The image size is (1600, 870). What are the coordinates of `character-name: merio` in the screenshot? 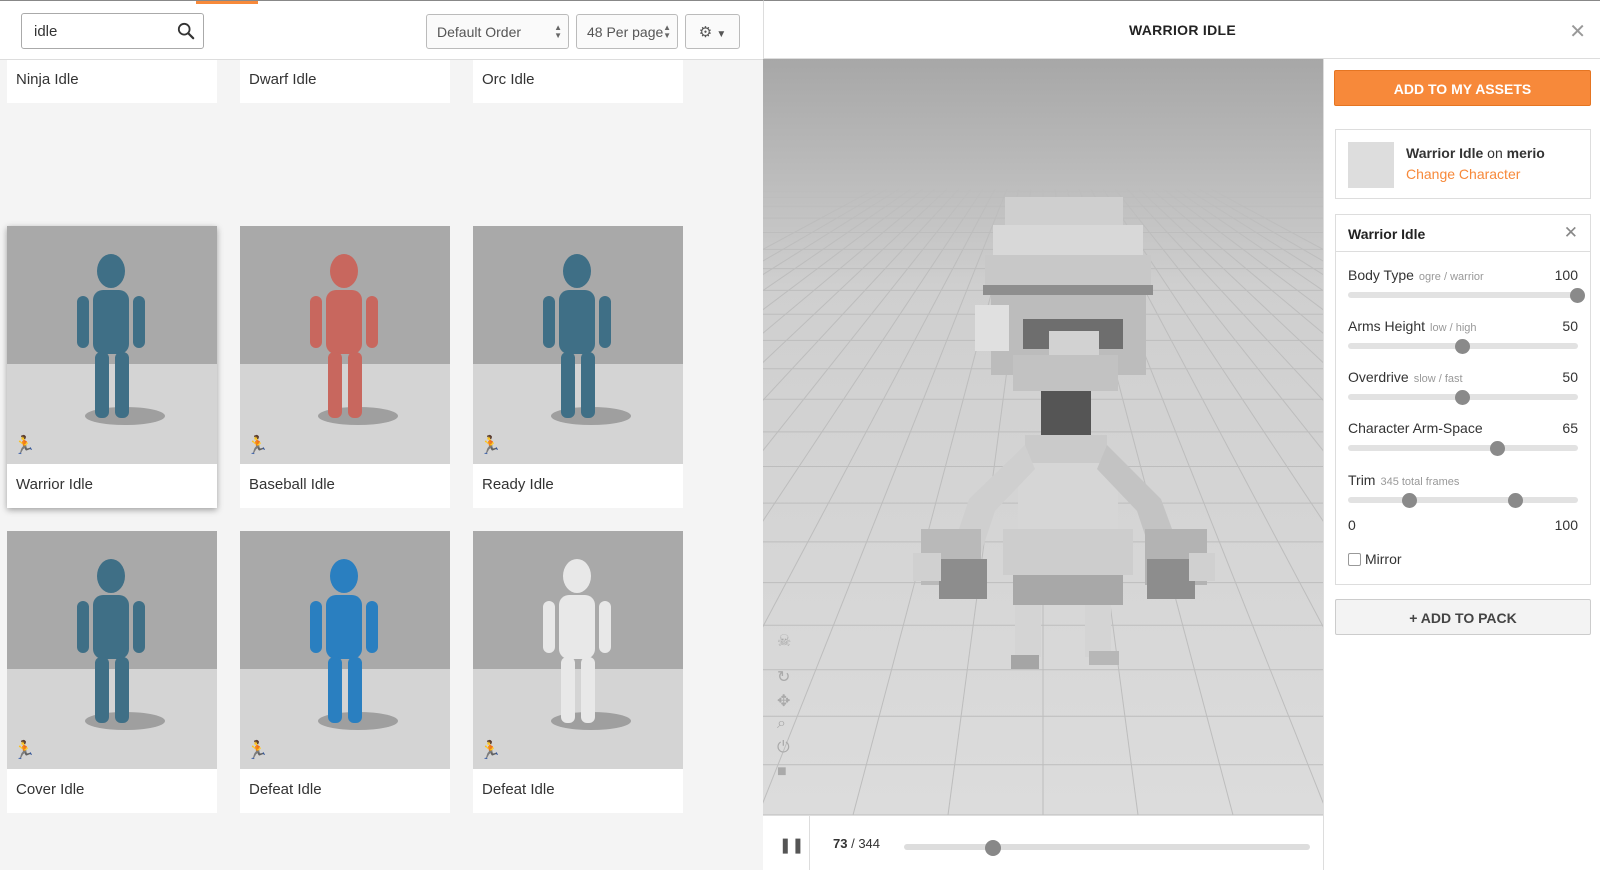 It's located at (1525, 153).